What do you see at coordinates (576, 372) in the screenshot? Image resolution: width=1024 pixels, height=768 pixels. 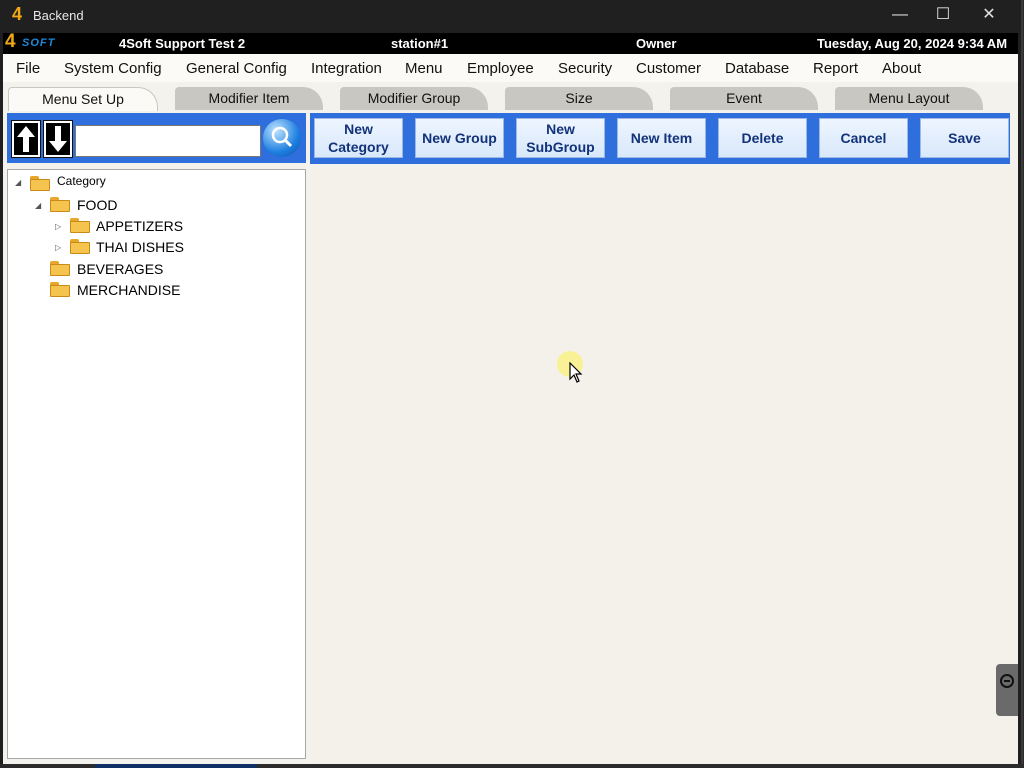 I see `mouse-cursor-icon` at bounding box center [576, 372].